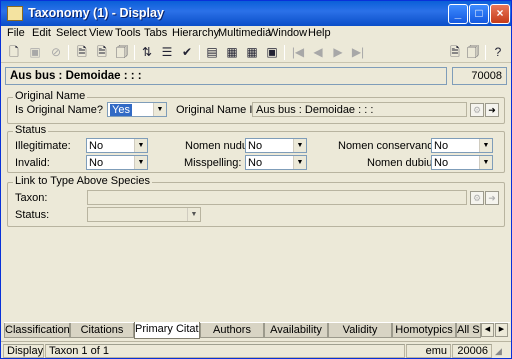  I want to click on previous-record-icon: ◀, so click(318, 52).